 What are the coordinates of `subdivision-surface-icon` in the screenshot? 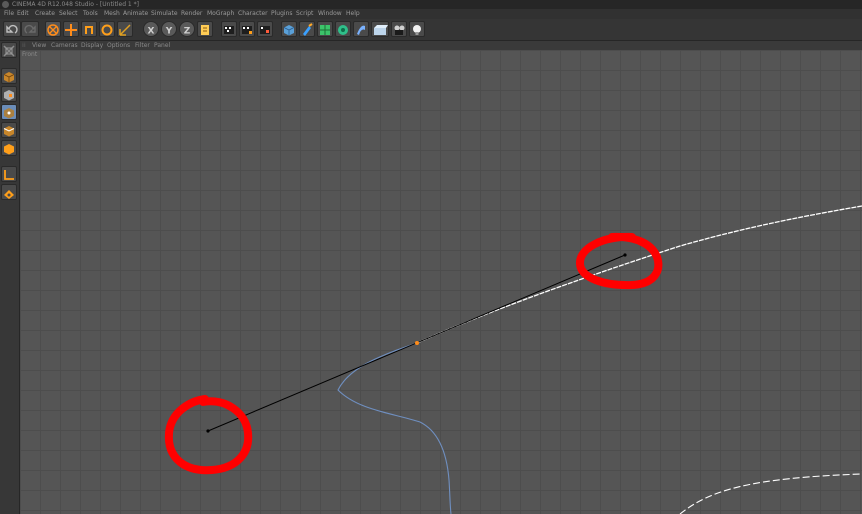 It's located at (325, 29).